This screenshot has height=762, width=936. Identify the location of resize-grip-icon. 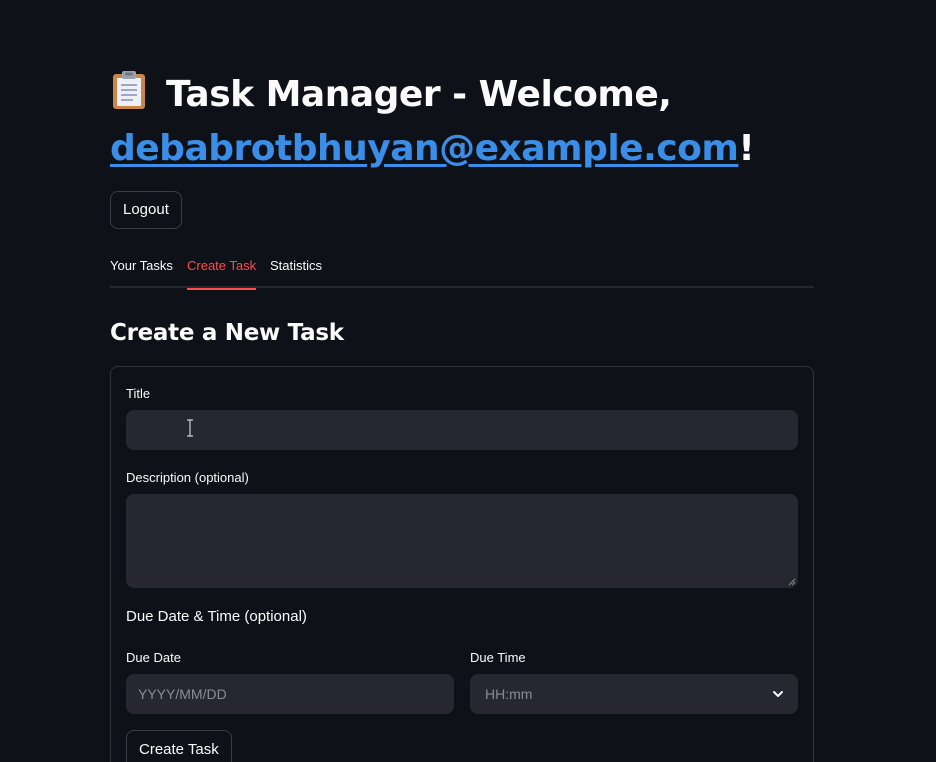
(792, 582).